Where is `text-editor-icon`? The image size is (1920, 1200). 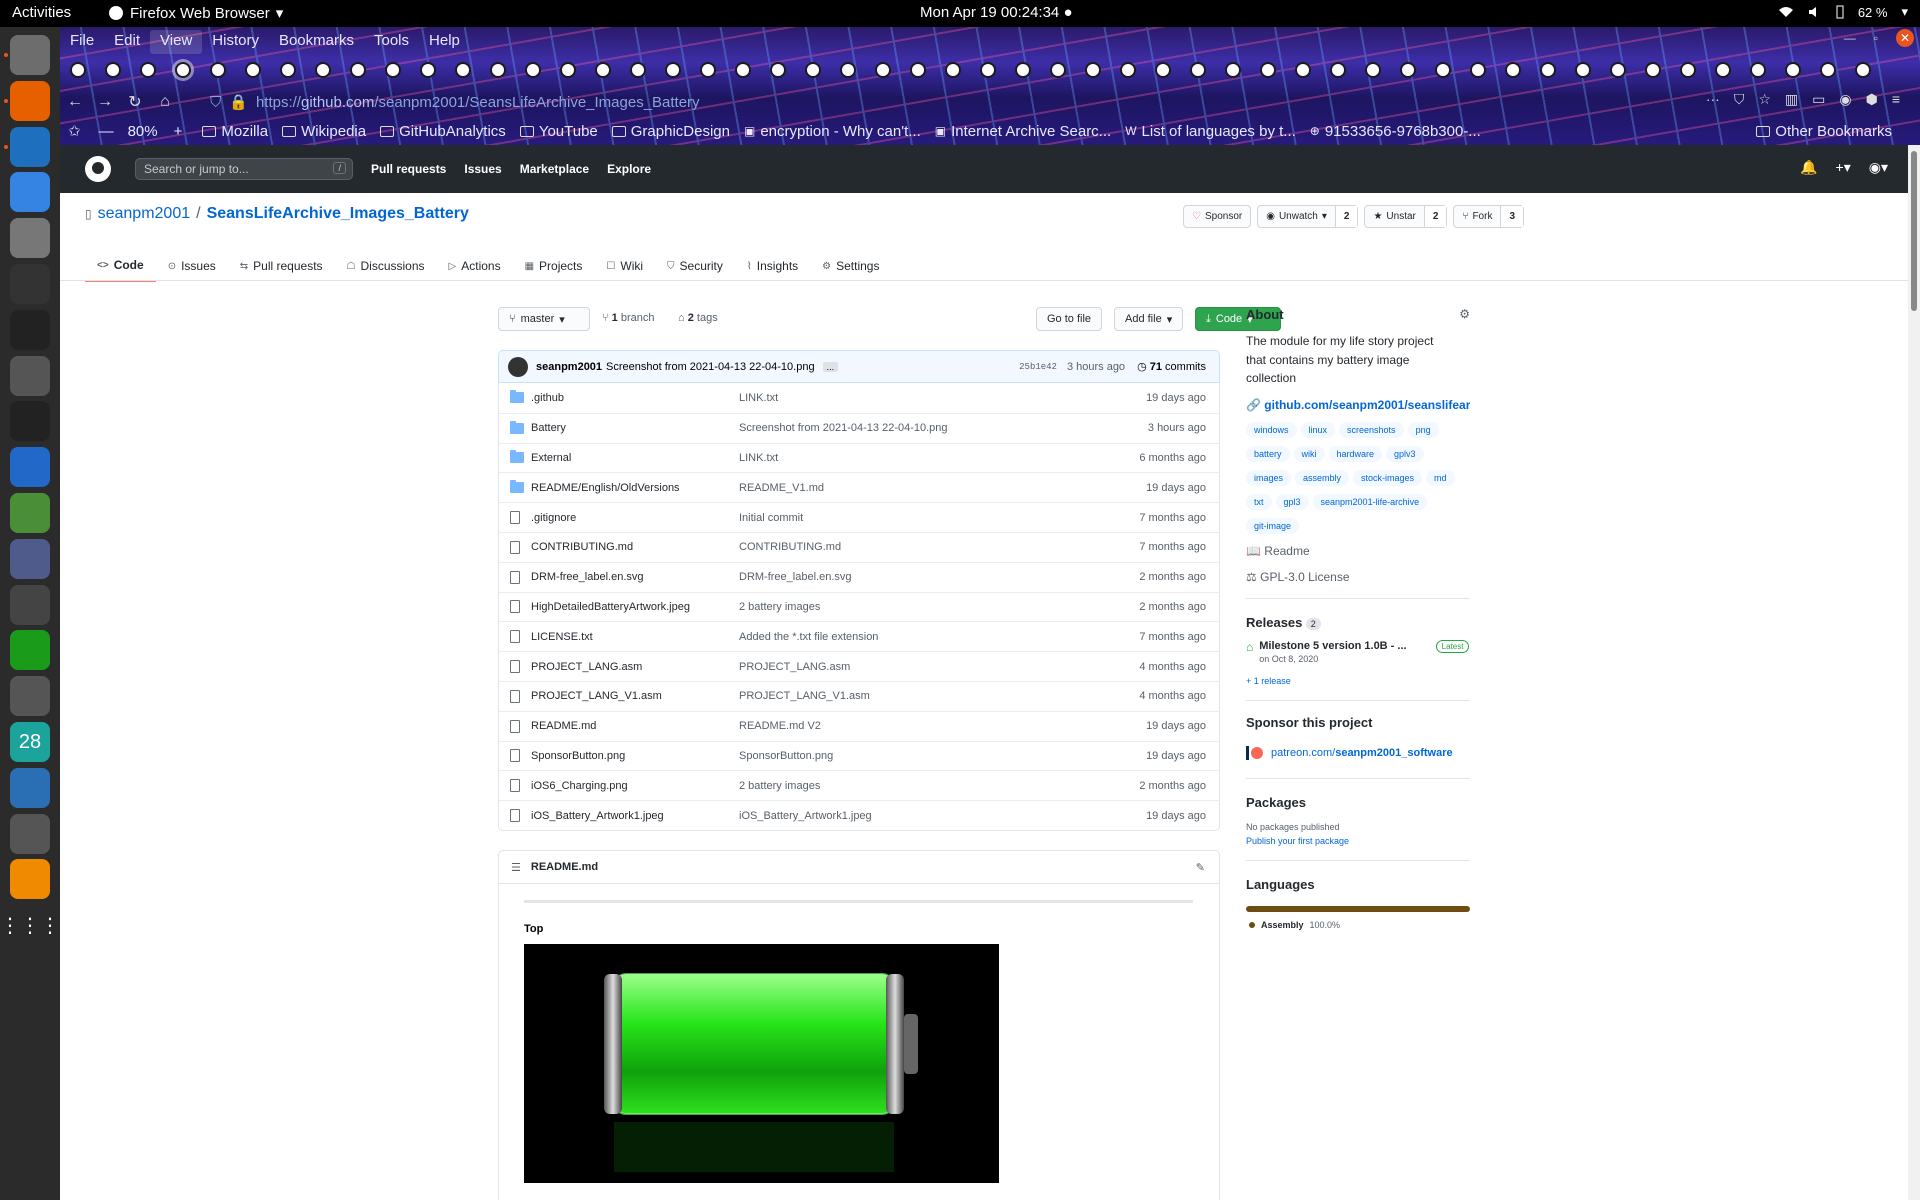 text-editor-icon is located at coordinates (30, 467).